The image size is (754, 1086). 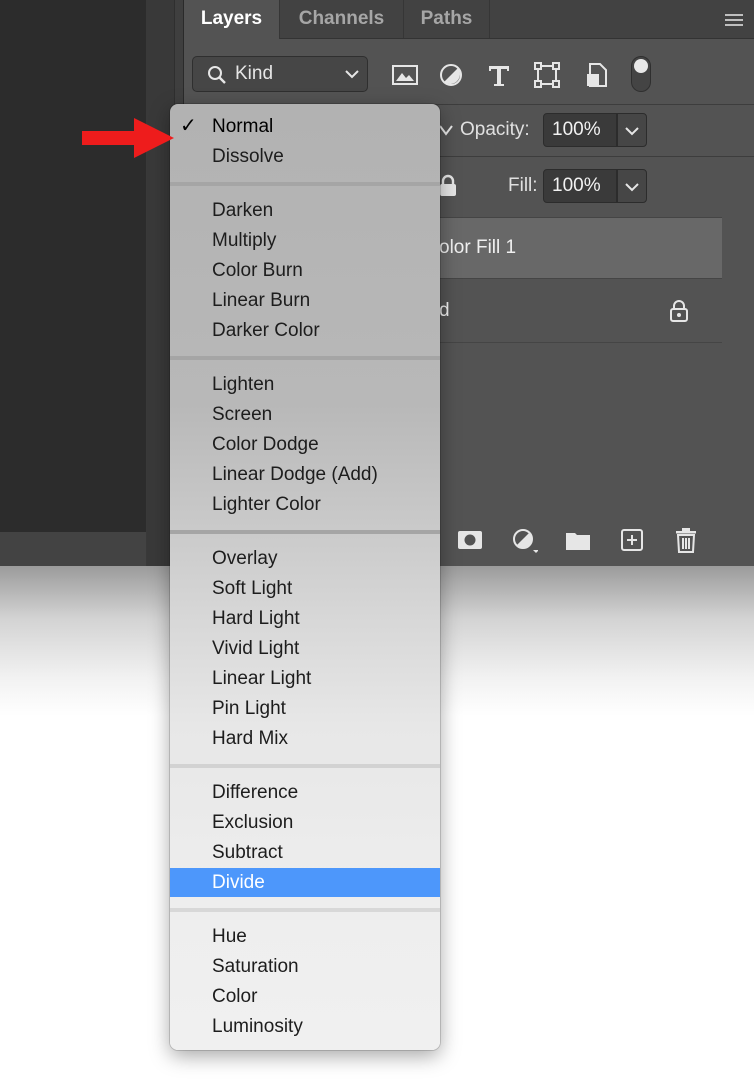 I want to click on type-filter-icon, so click(x=499, y=75).